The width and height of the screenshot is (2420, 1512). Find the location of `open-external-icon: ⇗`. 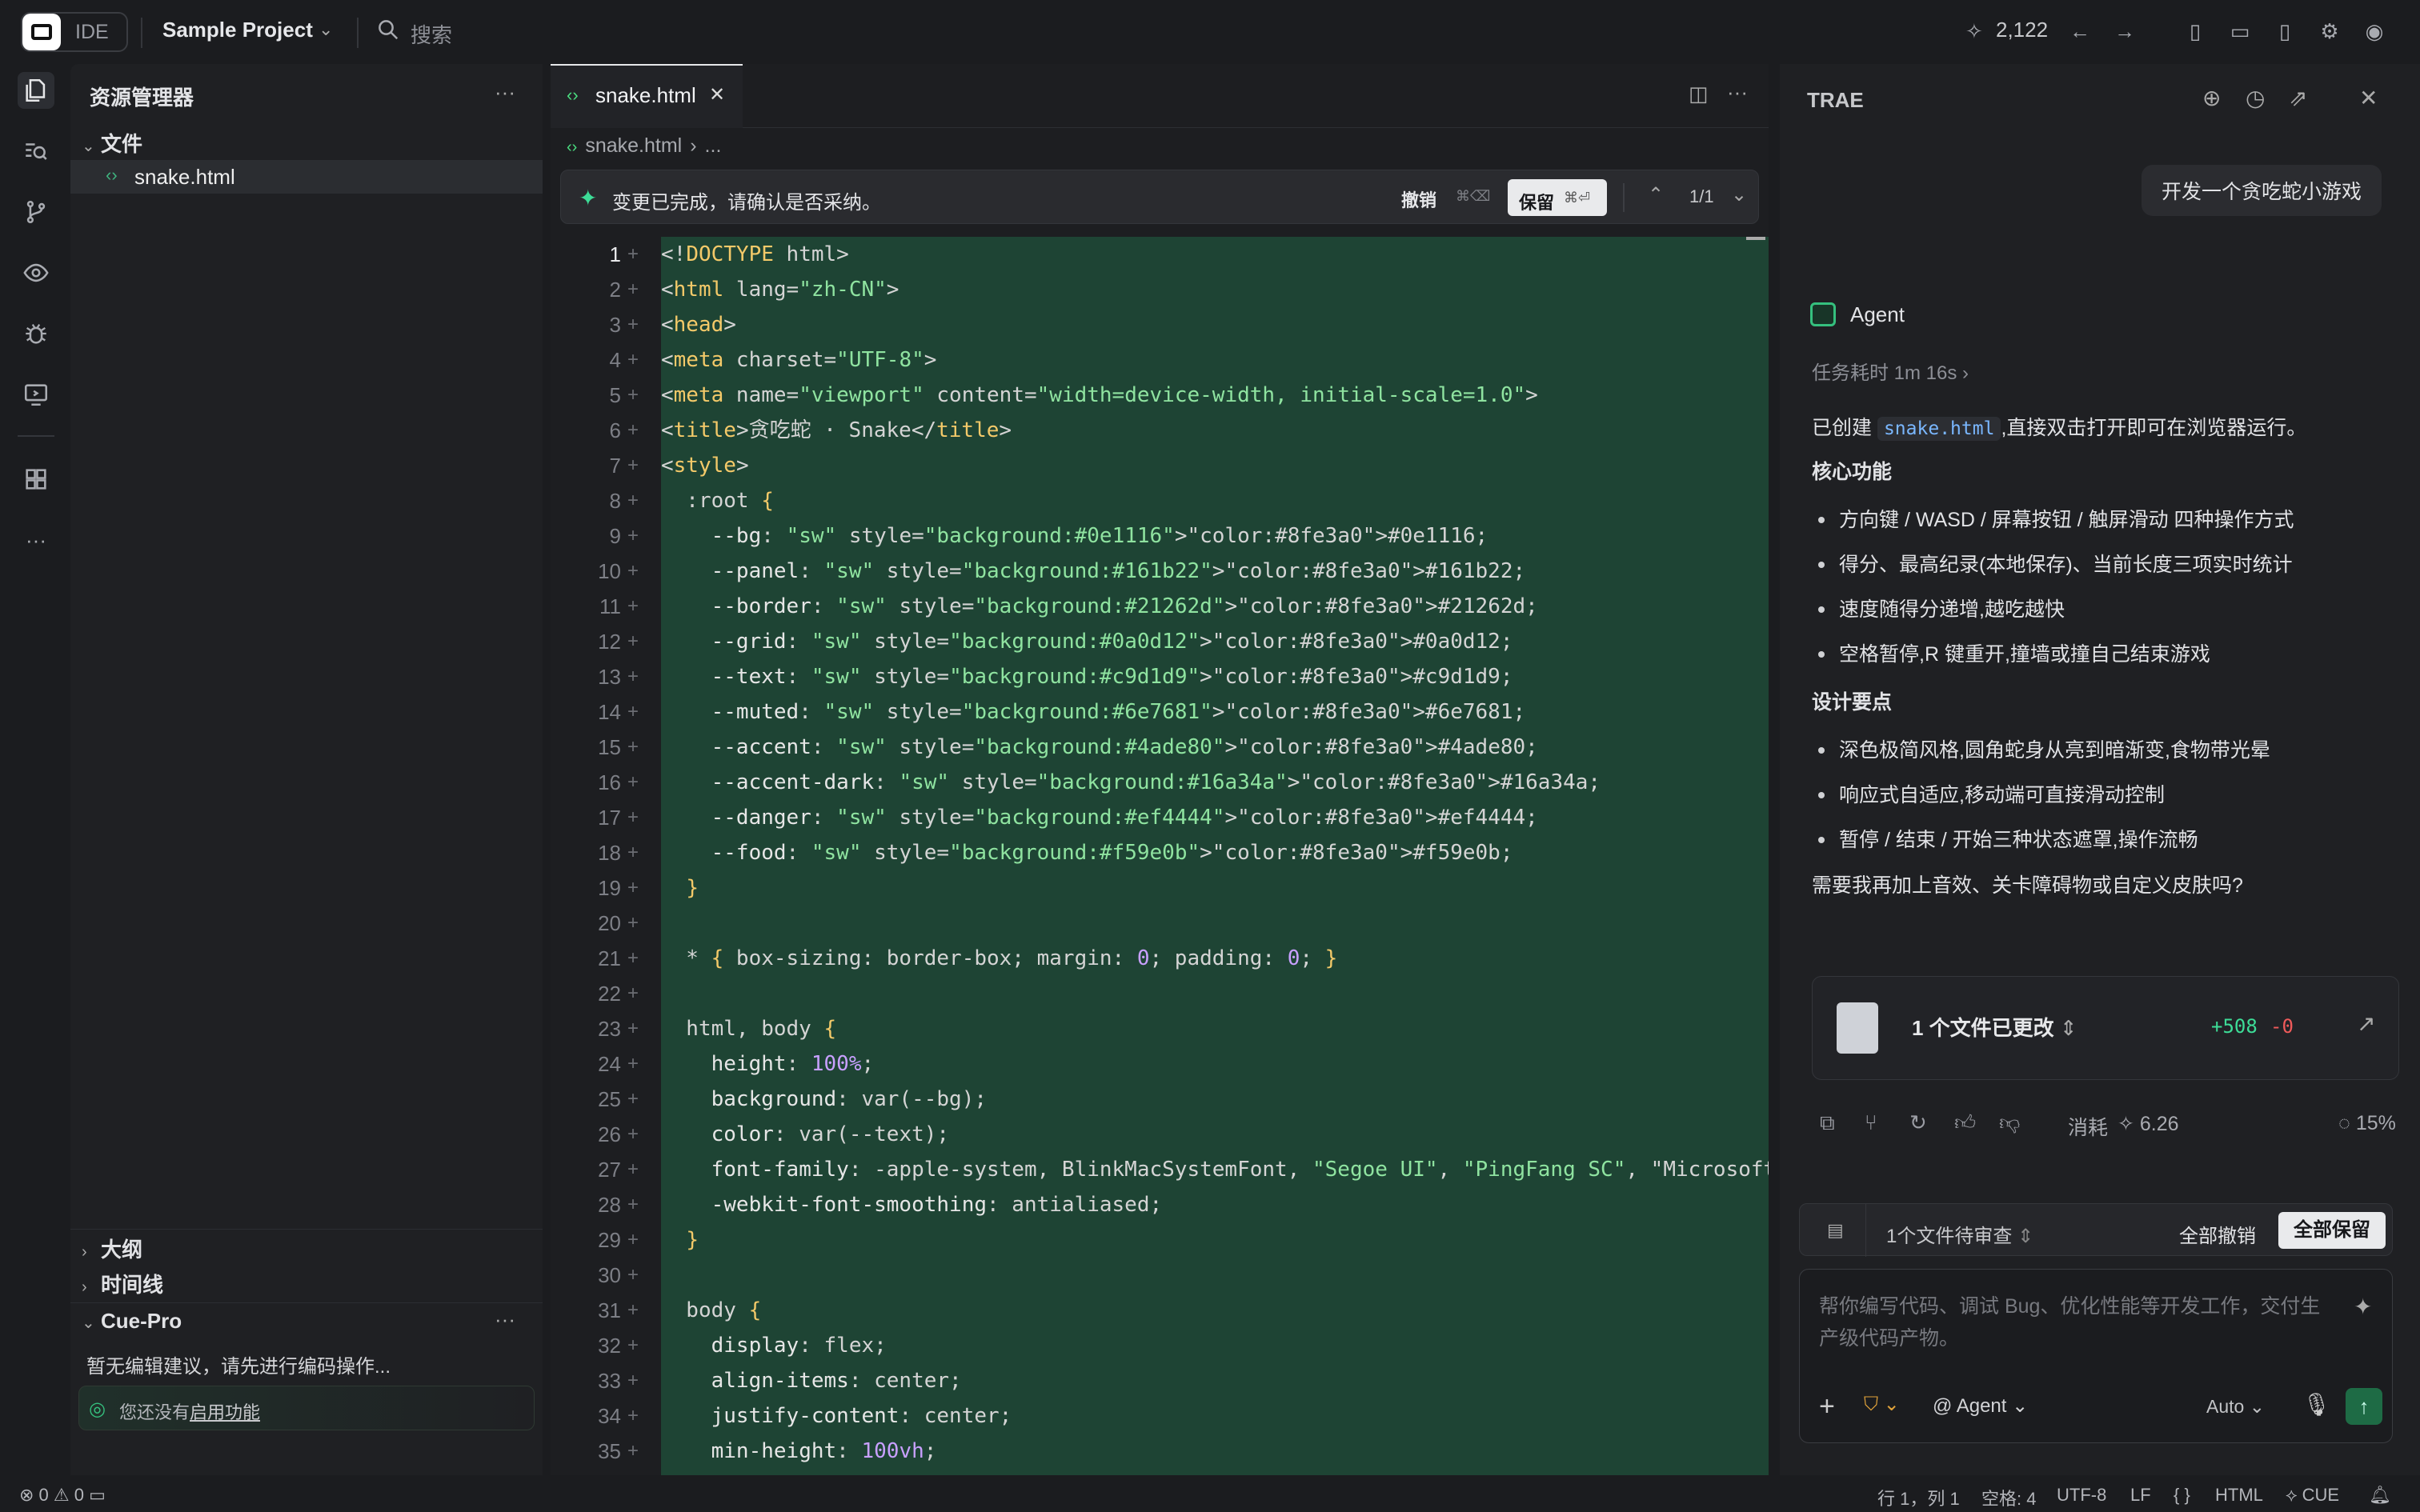

open-external-icon: ⇗ is located at coordinates (2298, 98).